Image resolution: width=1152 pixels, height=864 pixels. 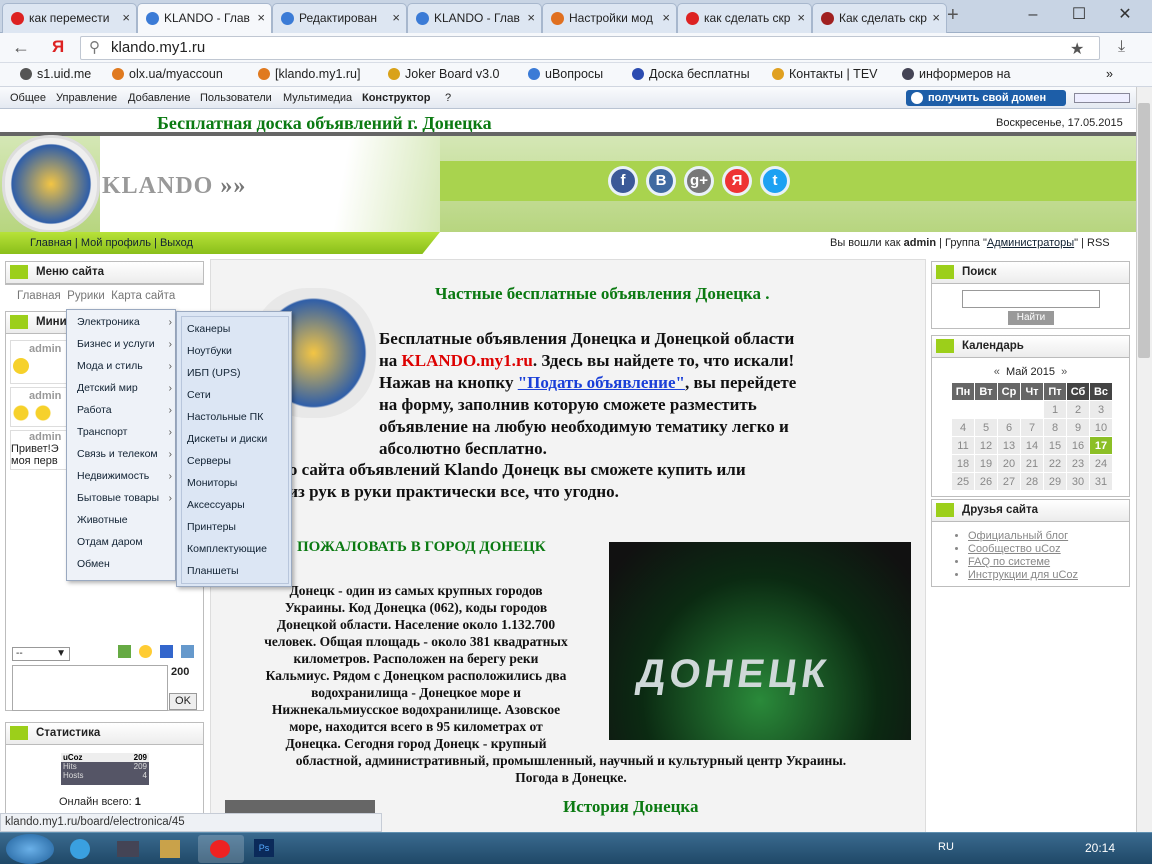 What do you see at coordinates (124, 432) in the screenshot?
I see `category-menu-item: Транспорт ›` at bounding box center [124, 432].